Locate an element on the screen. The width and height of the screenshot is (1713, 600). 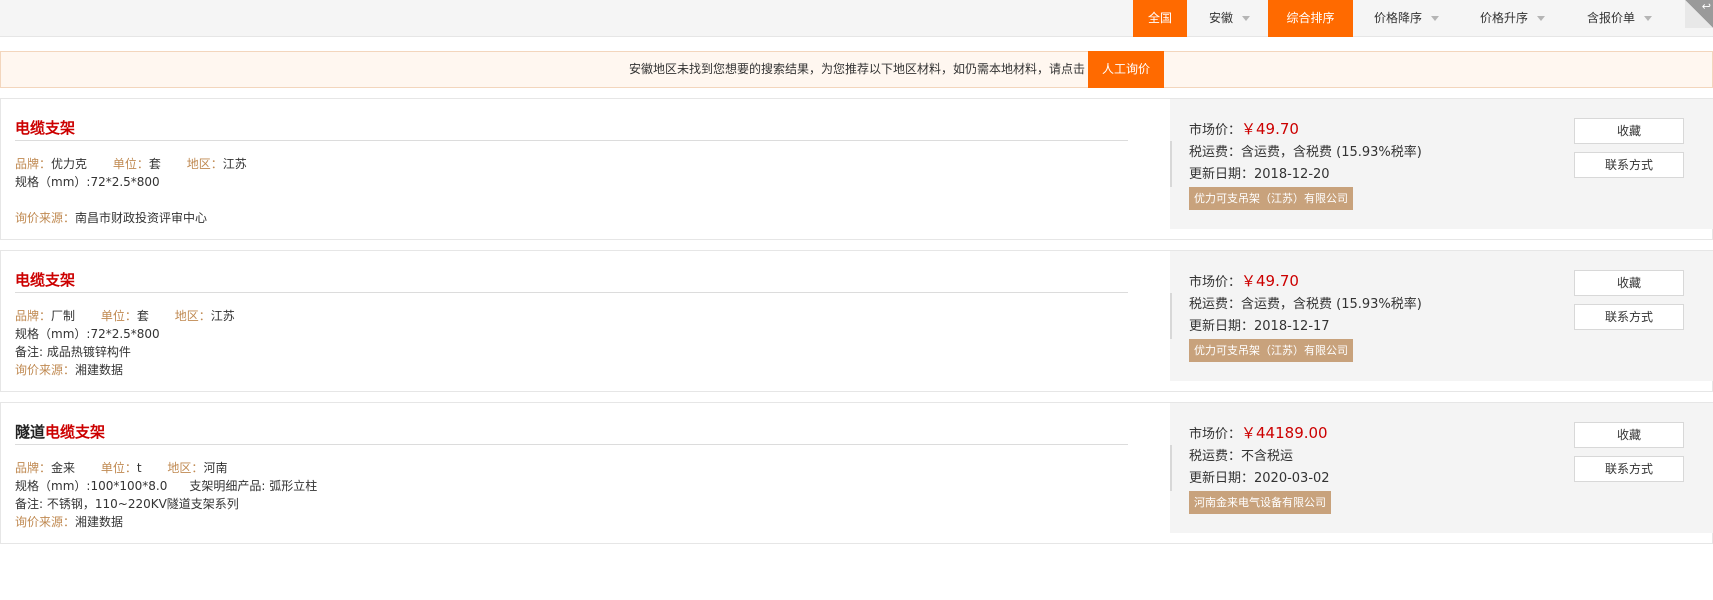
company-badge: 河南金来电气设备有限公司 is located at coordinates (1260, 502).